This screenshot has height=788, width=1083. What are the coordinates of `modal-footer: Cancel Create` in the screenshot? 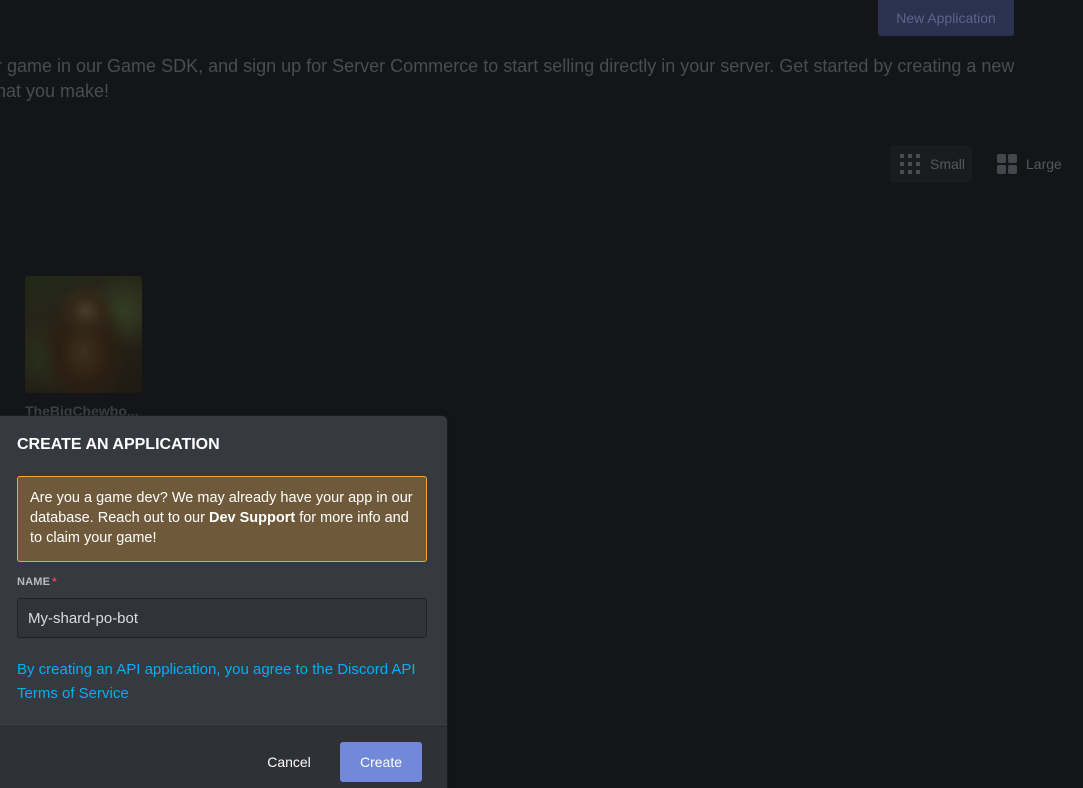 It's located at (223, 757).